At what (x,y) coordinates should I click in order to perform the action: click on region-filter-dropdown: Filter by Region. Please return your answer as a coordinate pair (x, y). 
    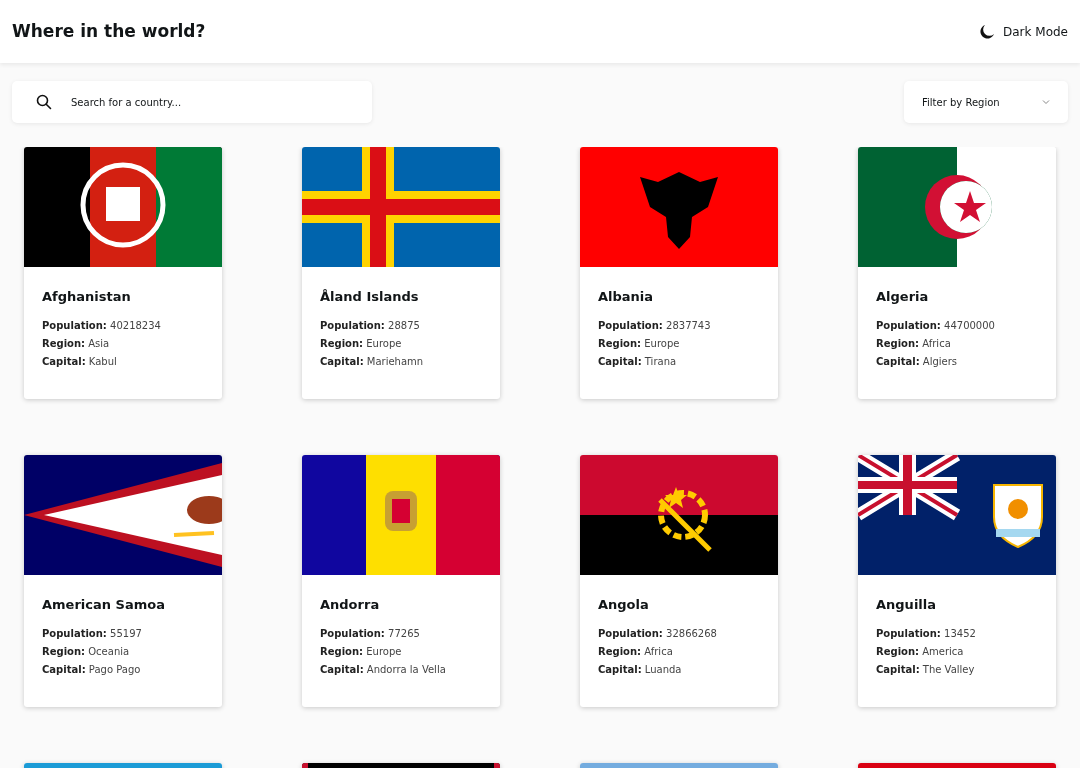
    Looking at the image, I should click on (986, 102).